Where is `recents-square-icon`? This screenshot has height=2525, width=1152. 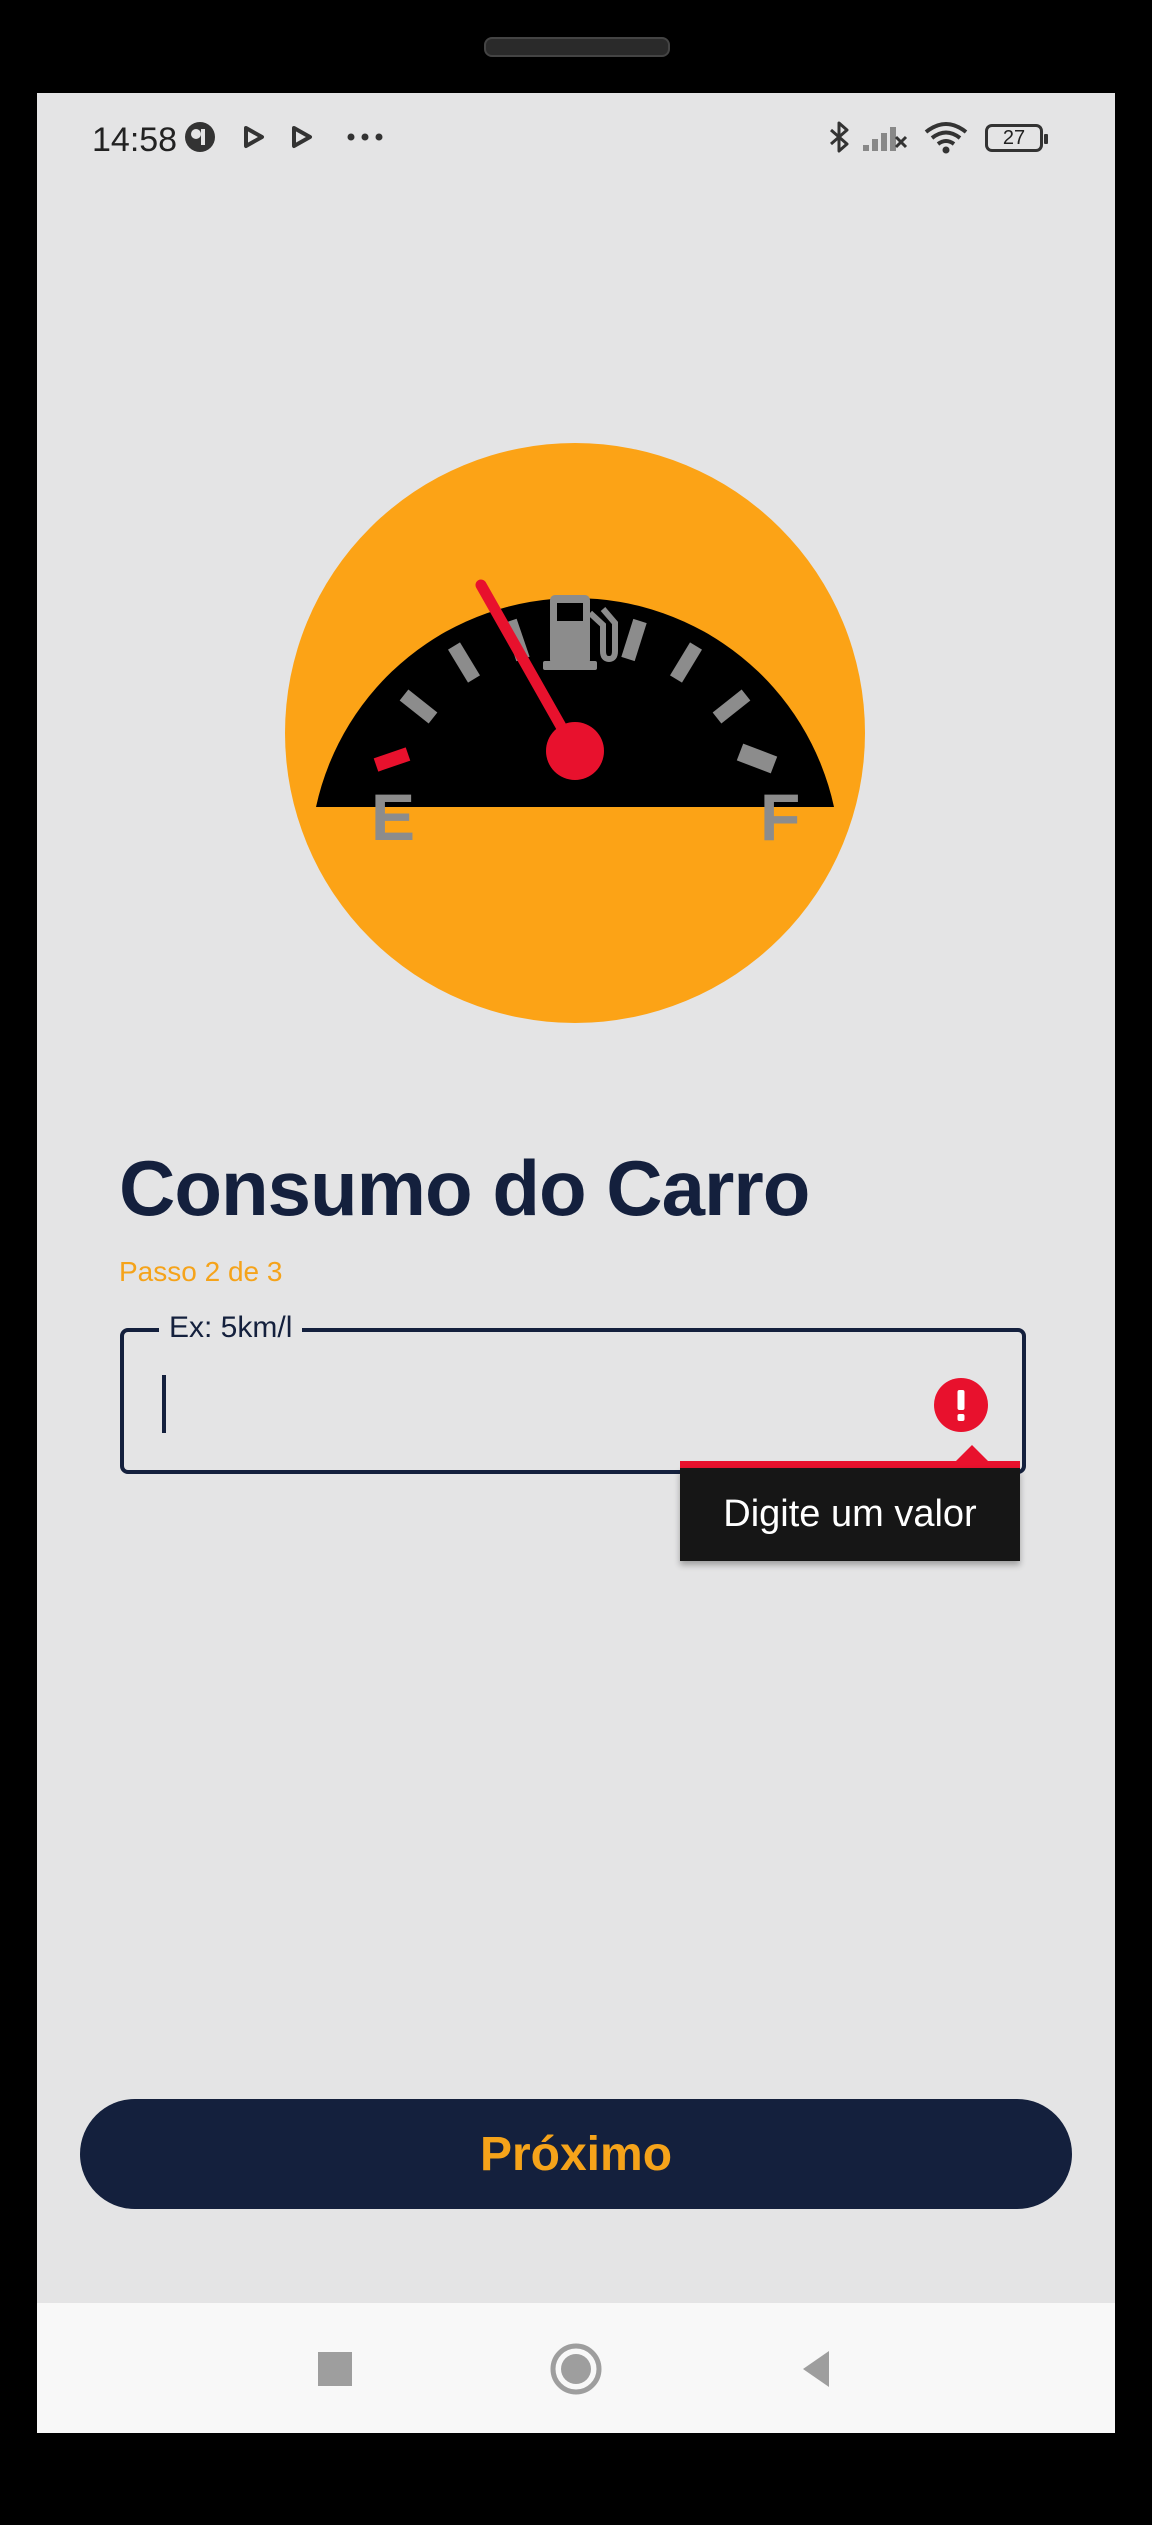 recents-square-icon is located at coordinates (335, 2369).